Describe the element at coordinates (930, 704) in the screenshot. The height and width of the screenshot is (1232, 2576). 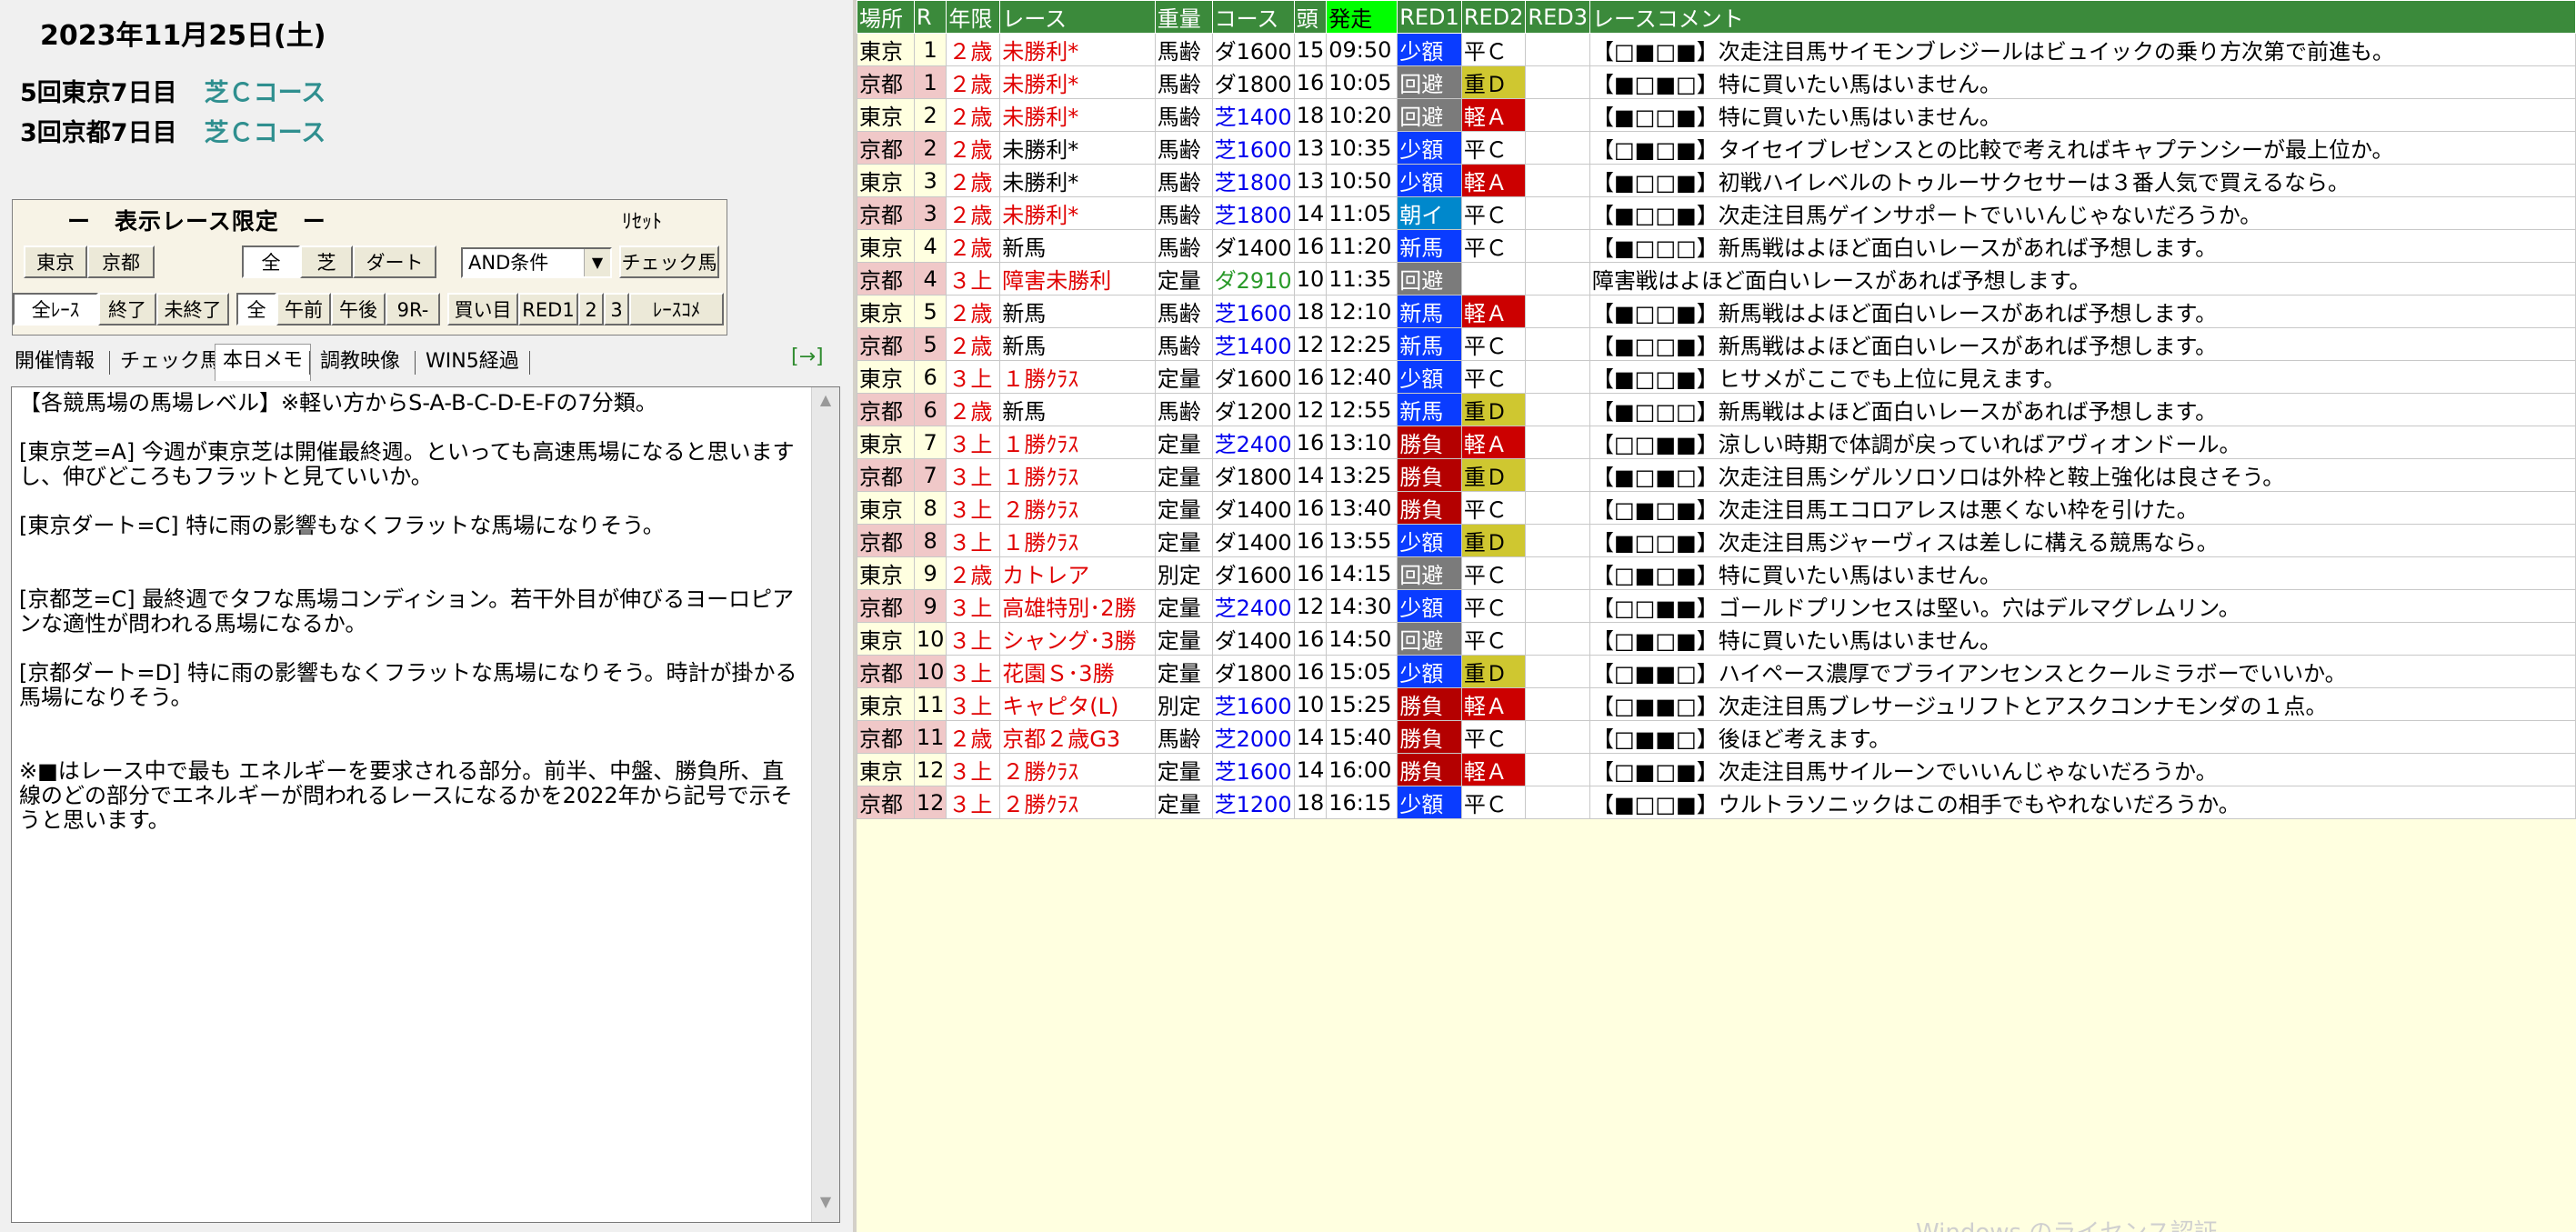
I see `race-number-cell: 11` at that location.